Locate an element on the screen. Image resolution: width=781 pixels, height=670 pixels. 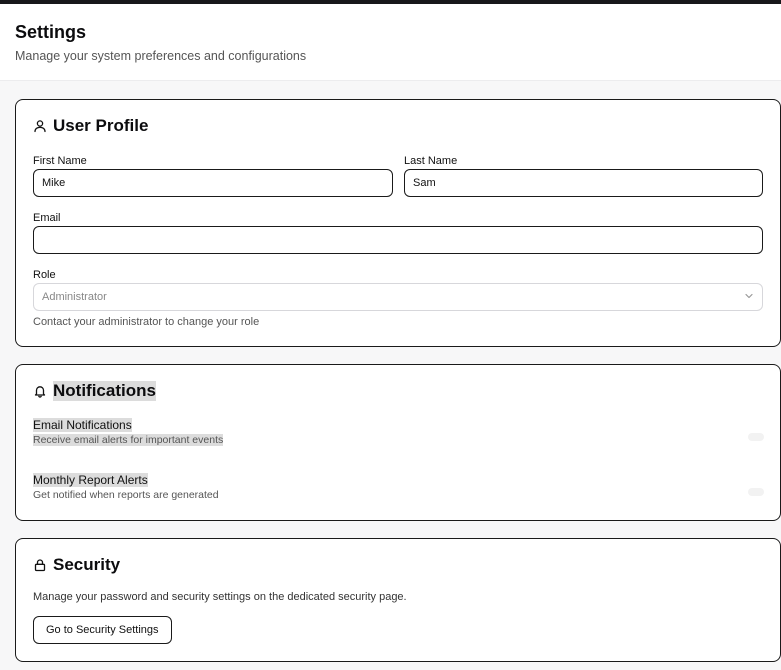
notifications-title: Notifications is located at coordinates (104, 391).